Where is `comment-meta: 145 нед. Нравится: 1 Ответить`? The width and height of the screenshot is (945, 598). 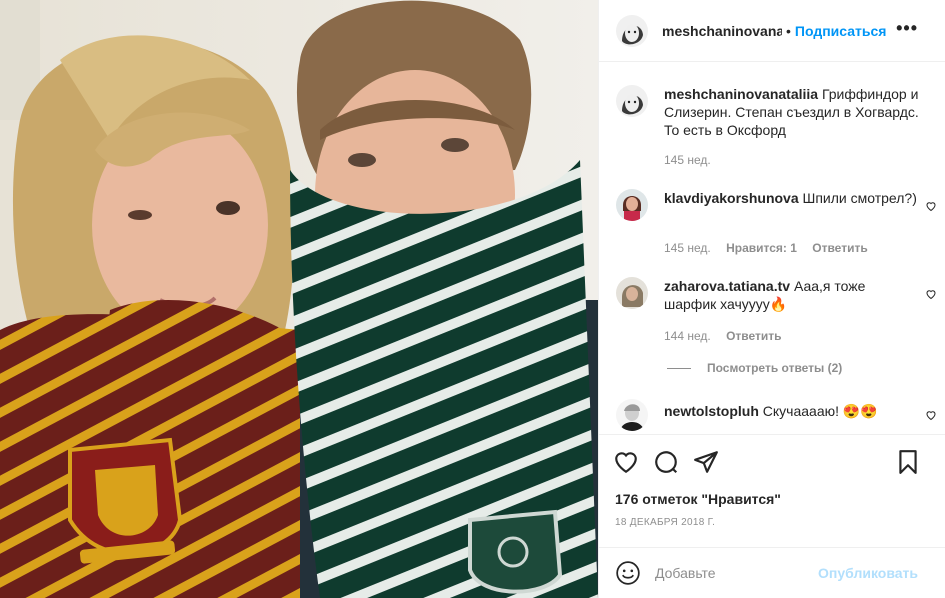 comment-meta: 145 нед. Нравится: 1 Ответить is located at coordinates (772, 248).